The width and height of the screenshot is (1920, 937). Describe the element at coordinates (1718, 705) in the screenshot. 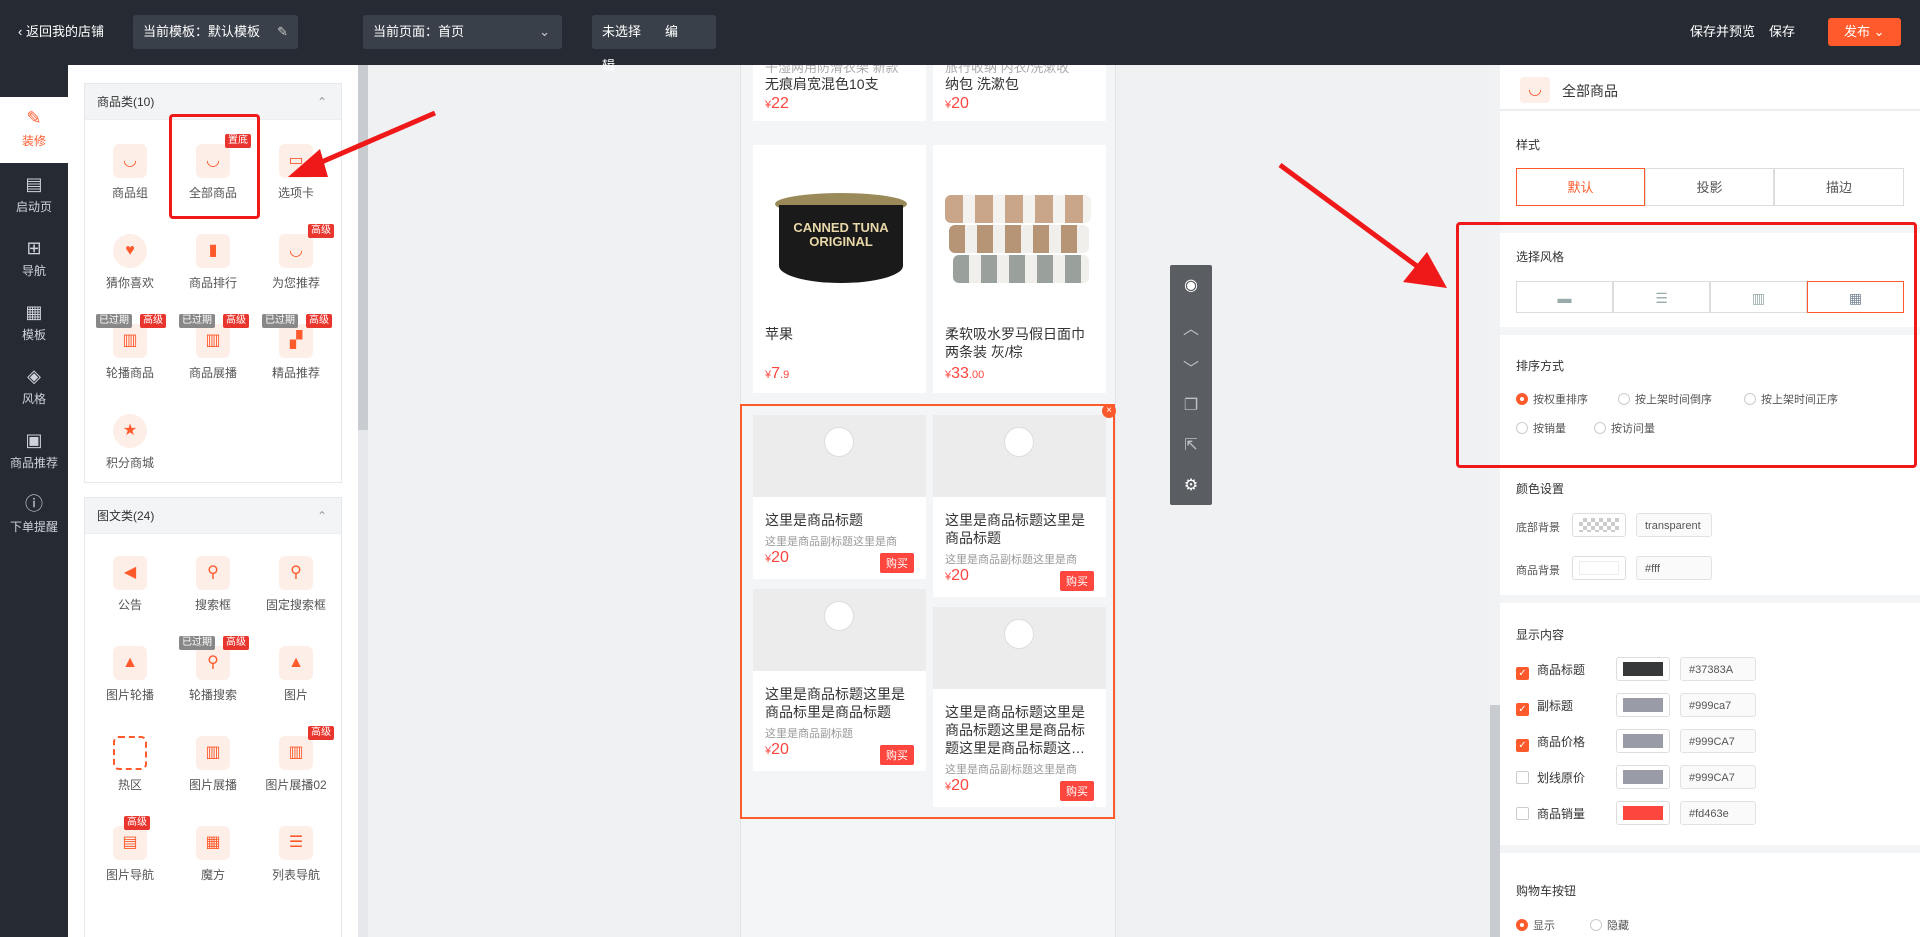

I see `subtitle-color-value: #999ca7` at that location.